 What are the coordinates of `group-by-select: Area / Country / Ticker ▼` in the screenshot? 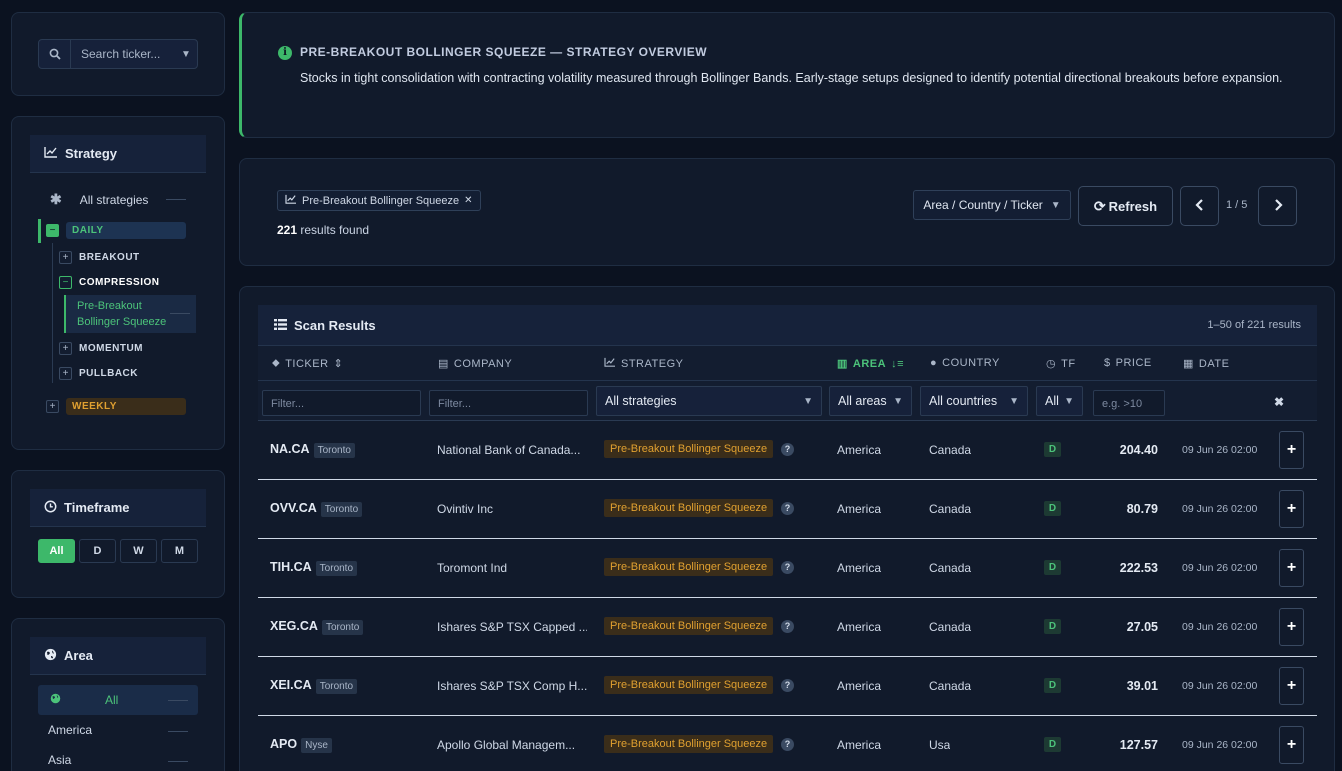 It's located at (992, 205).